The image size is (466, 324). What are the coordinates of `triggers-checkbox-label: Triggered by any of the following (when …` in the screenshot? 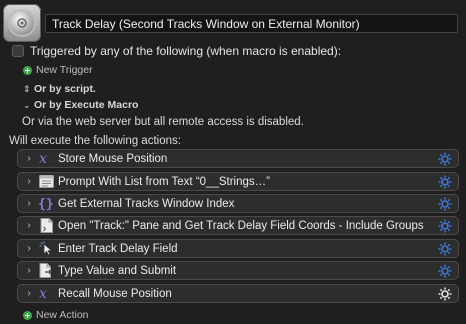 It's located at (186, 51).